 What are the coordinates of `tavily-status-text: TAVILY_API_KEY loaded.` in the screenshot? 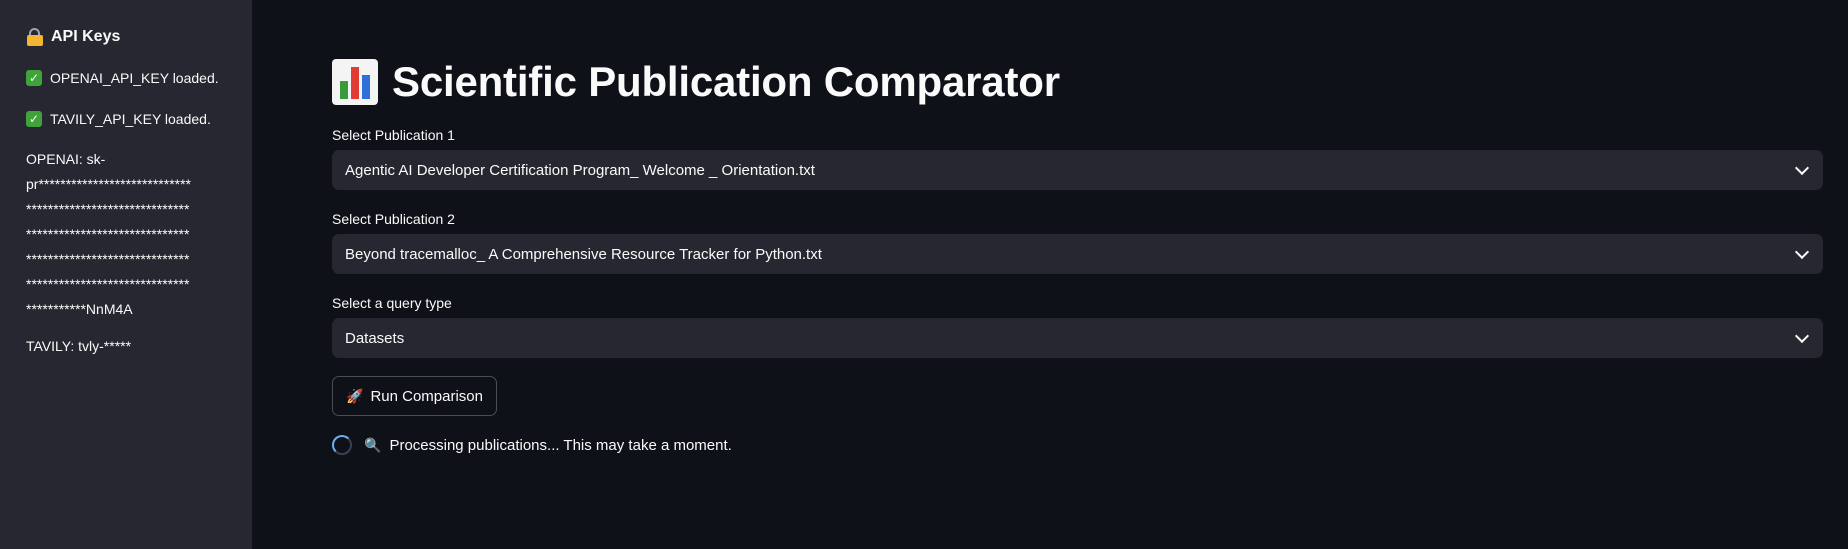 It's located at (130, 119).